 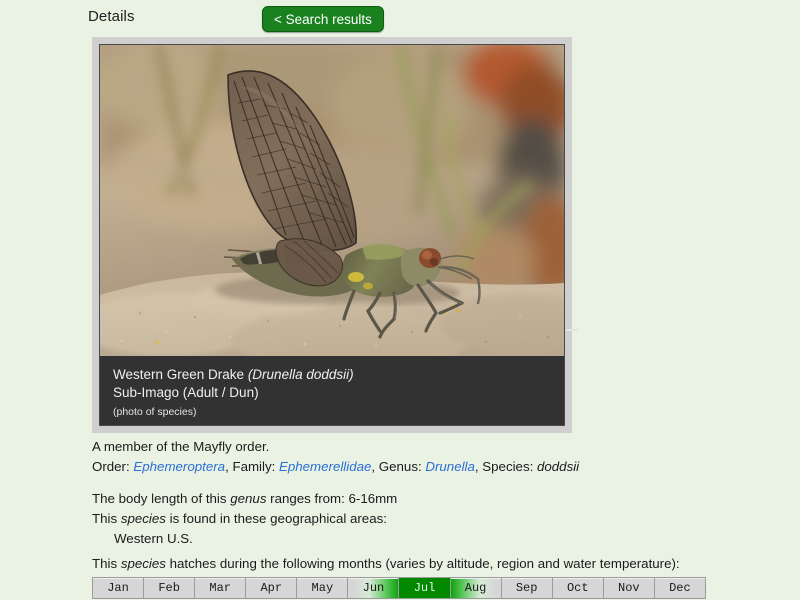 What do you see at coordinates (276, 518) in the screenshot?
I see `geo-suffix: is found in these geographical areas:` at bounding box center [276, 518].